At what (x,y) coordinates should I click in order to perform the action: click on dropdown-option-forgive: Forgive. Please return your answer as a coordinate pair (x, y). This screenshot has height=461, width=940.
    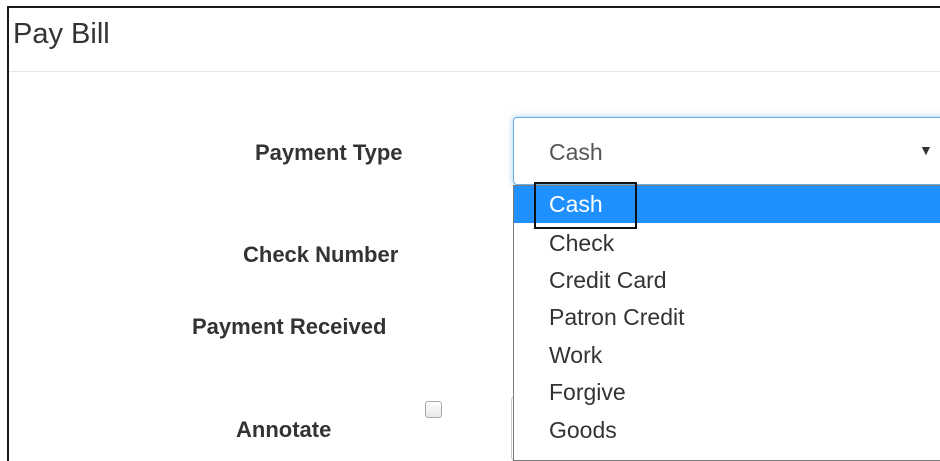
    Looking at the image, I should click on (727, 392).